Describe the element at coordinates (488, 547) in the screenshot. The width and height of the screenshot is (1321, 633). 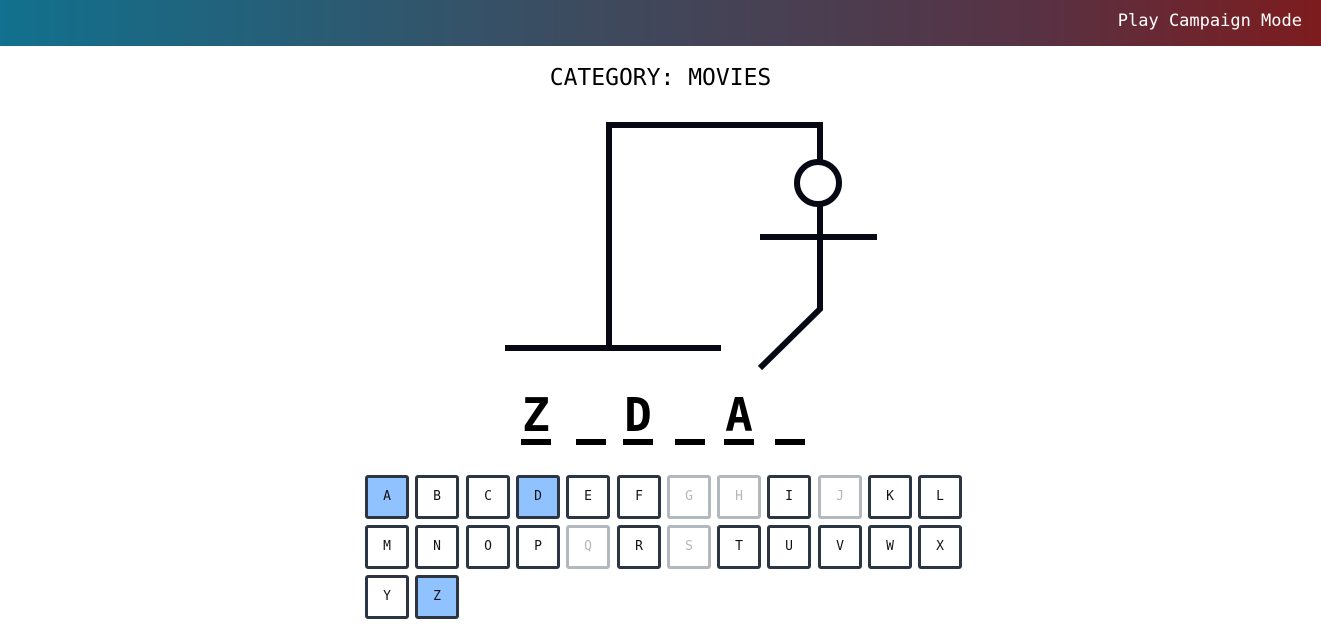
I see `key-o: O` at that location.